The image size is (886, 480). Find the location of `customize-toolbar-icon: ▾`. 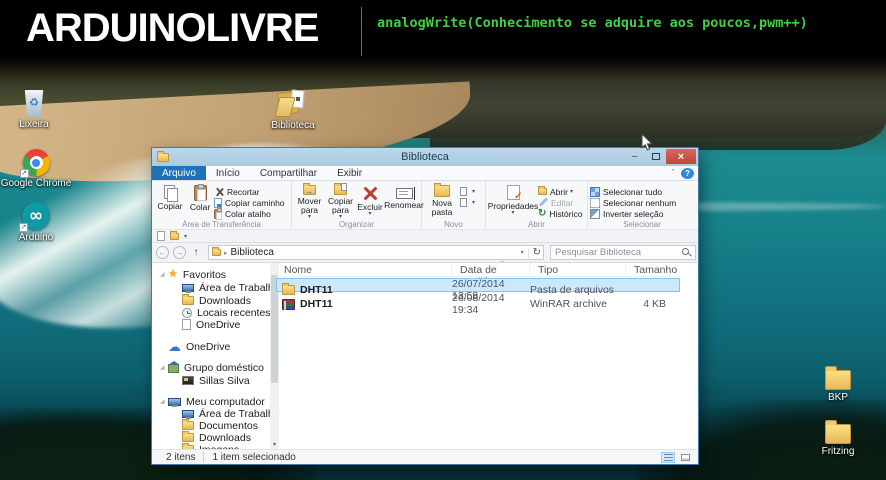

customize-toolbar-icon: ▾ is located at coordinates (185, 236).